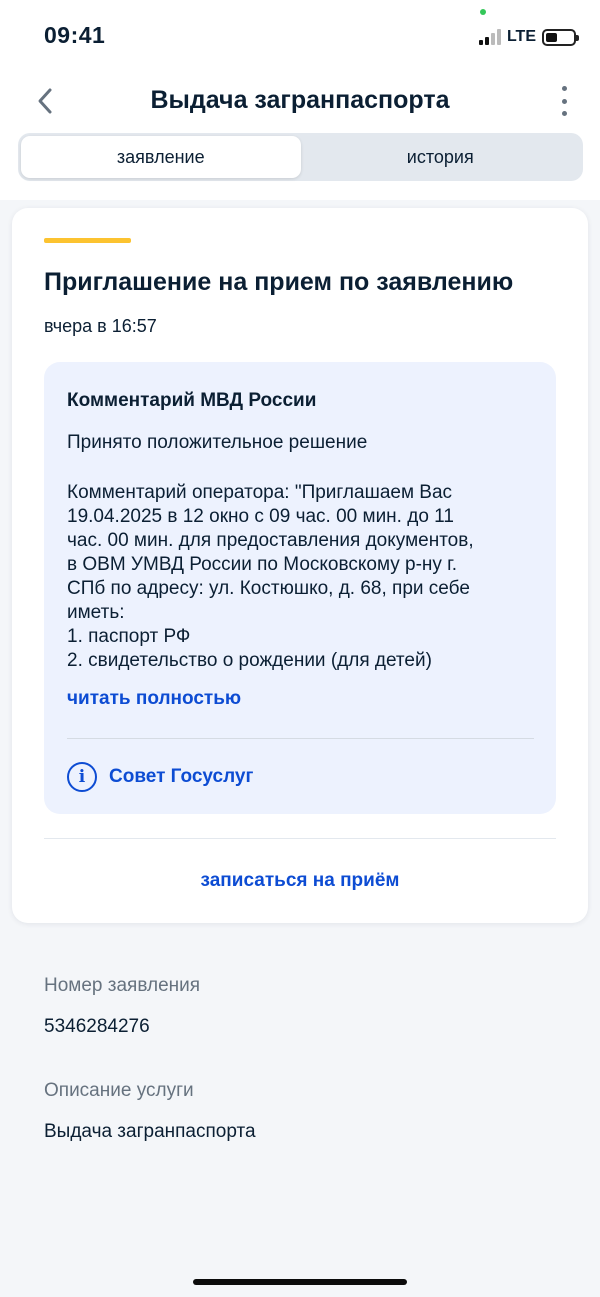  I want to click on signal-icon, so click(489, 37).